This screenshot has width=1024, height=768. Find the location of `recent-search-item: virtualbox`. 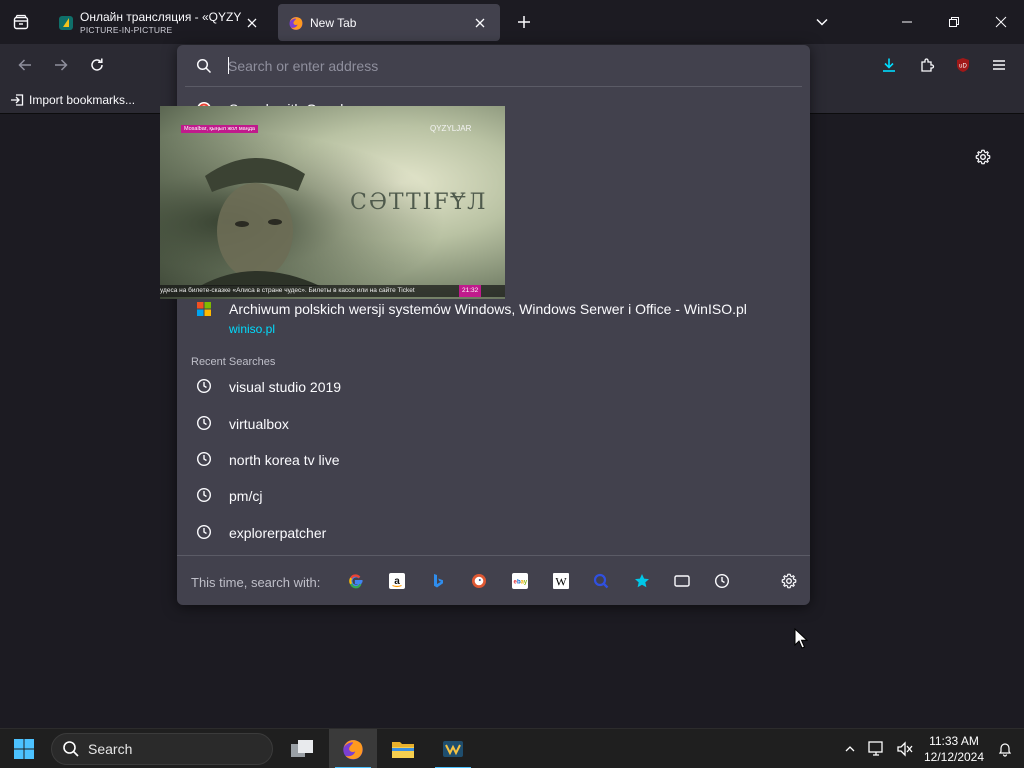

recent-search-item: virtualbox is located at coordinates (493, 424).